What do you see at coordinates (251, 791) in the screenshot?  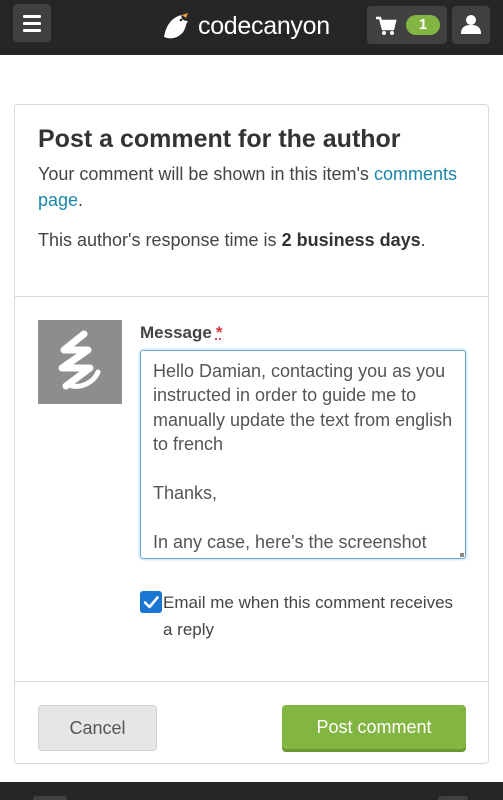 I see `bottom-bar` at bounding box center [251, 791].